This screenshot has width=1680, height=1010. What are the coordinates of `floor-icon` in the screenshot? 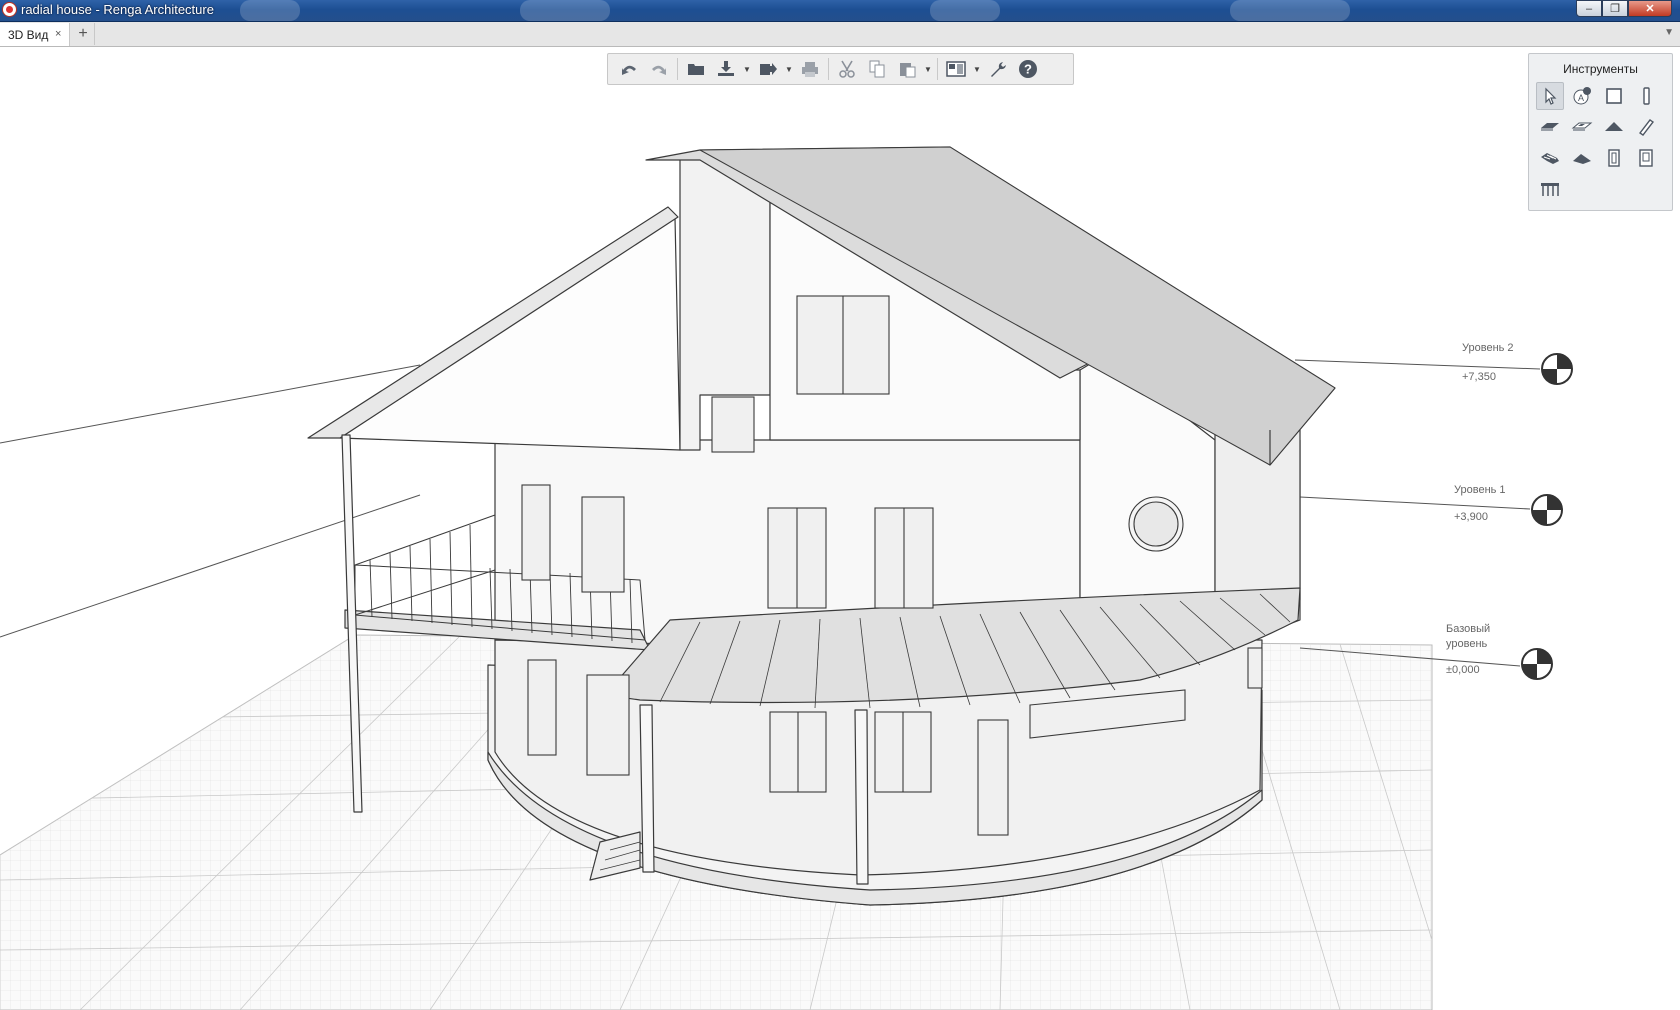 It's located at (1550, 127).